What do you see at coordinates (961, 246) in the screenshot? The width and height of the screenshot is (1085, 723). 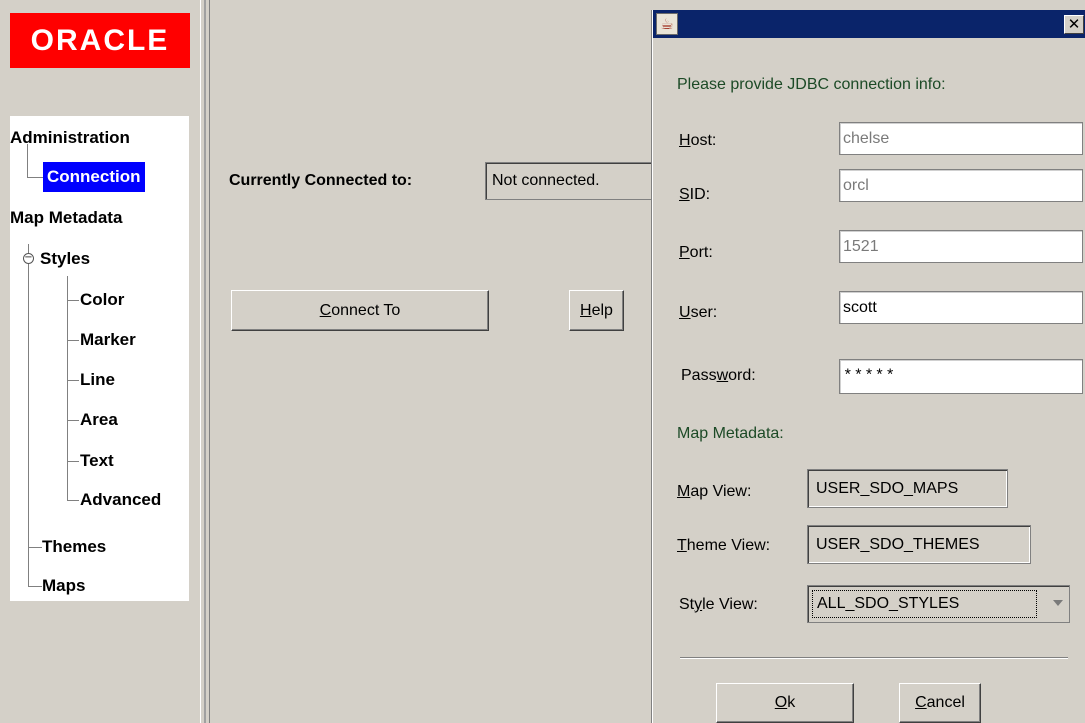 I see `port-field` at bounding box center [961, 246].